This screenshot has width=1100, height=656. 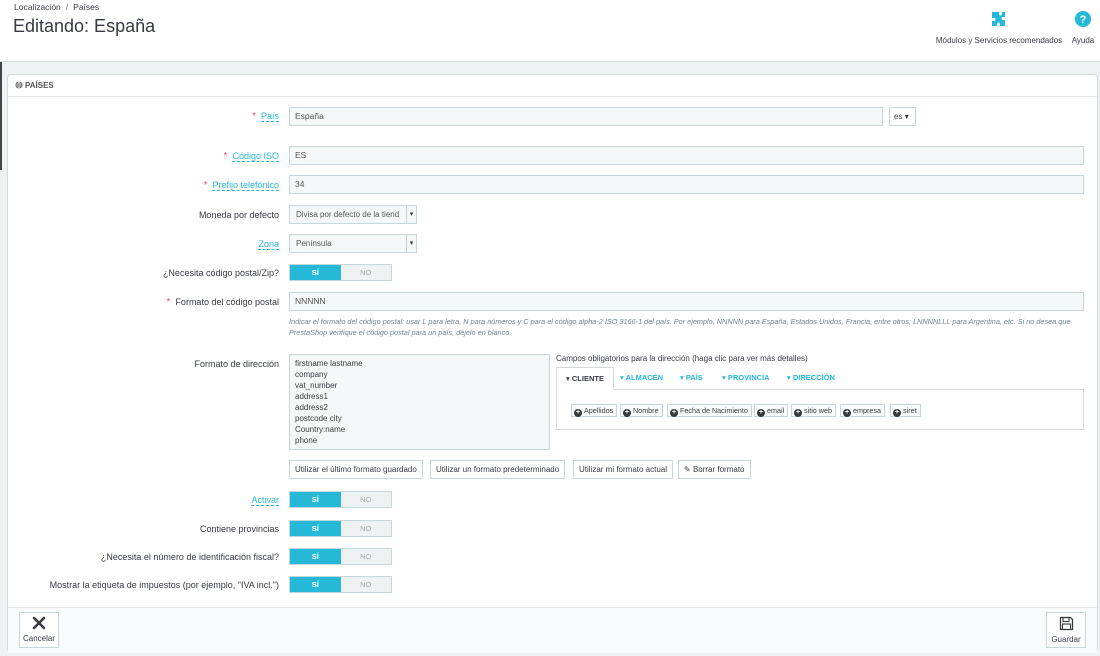 What do you see at coordinates (691, 378) in the screenshot?
I see `tab-pais: ▾ PAÍS` at bounding box center [691, 378].